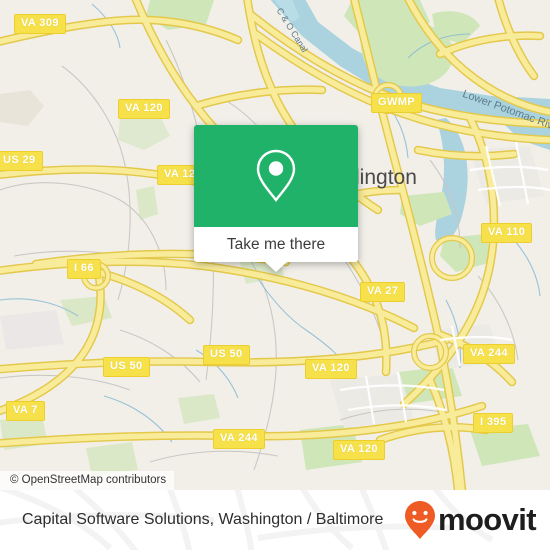 This screenshot has width=550, height=550. I want to click on road-shield-us-50-west: US 50, so click(126, 367).